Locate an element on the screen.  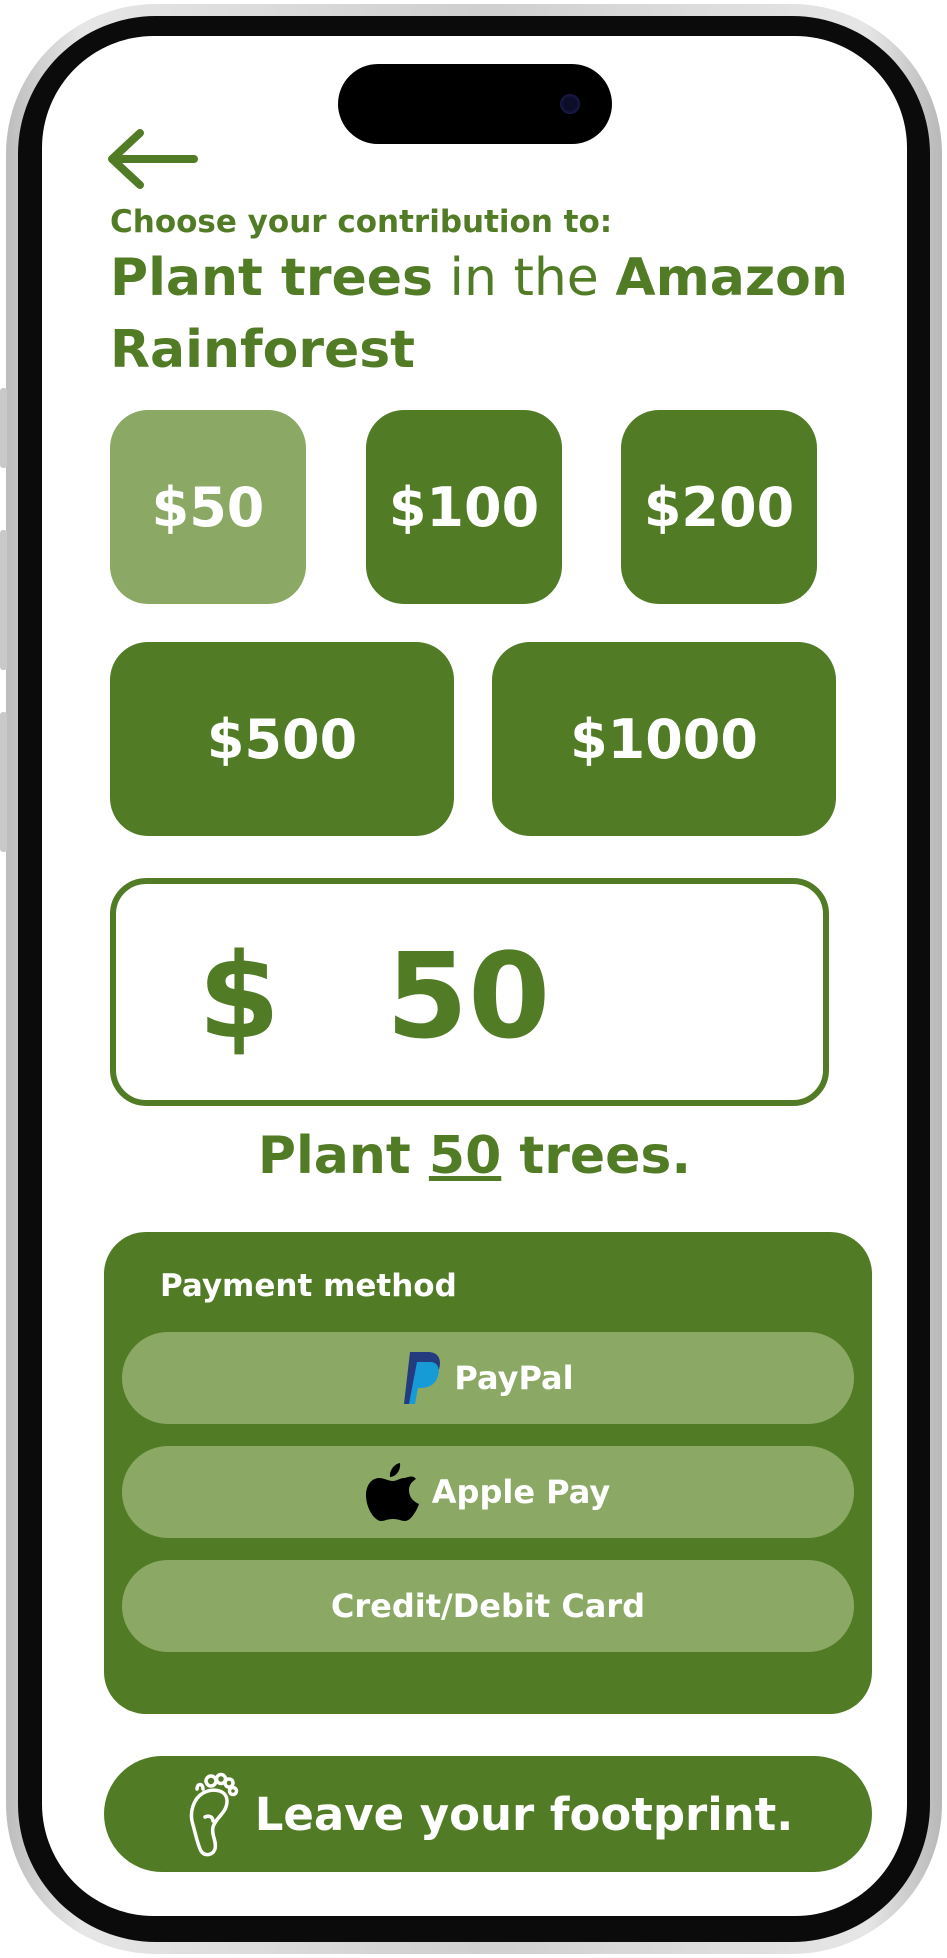
amount-option-50: $50 is located at coordinates (208, 507).